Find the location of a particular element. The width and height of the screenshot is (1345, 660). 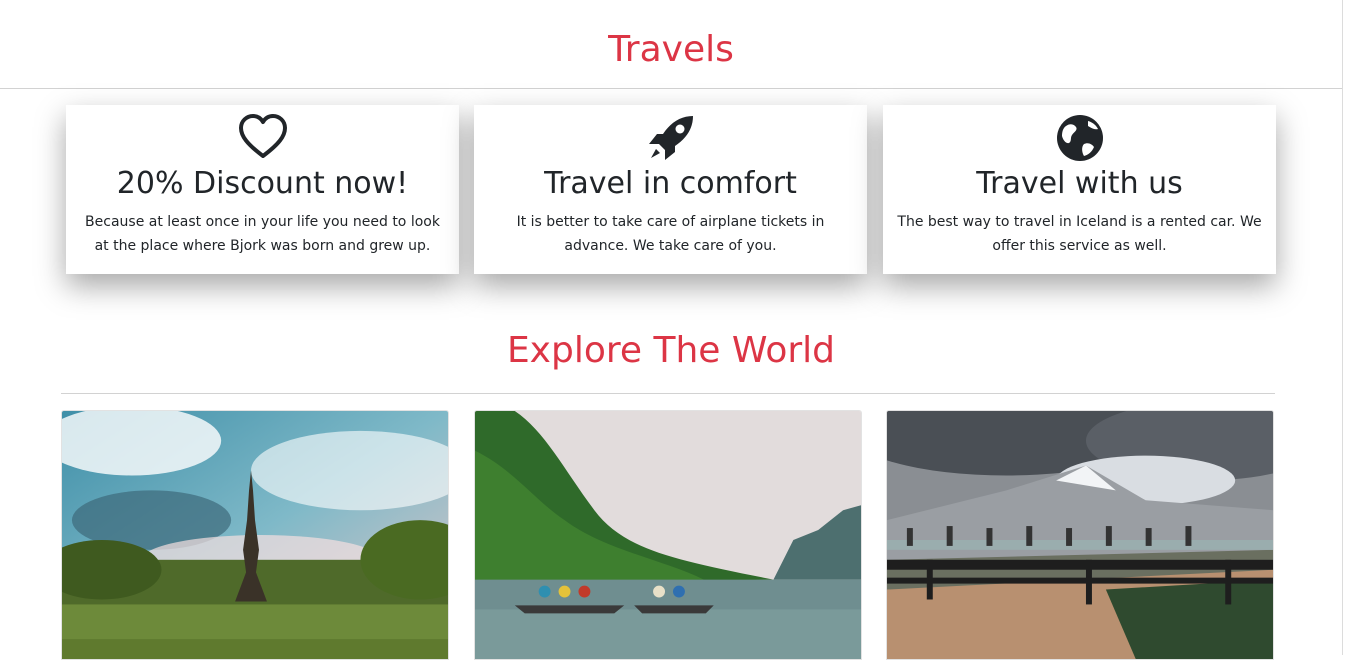

card-heading: Travel with us is located at coordinates (1079, 183).